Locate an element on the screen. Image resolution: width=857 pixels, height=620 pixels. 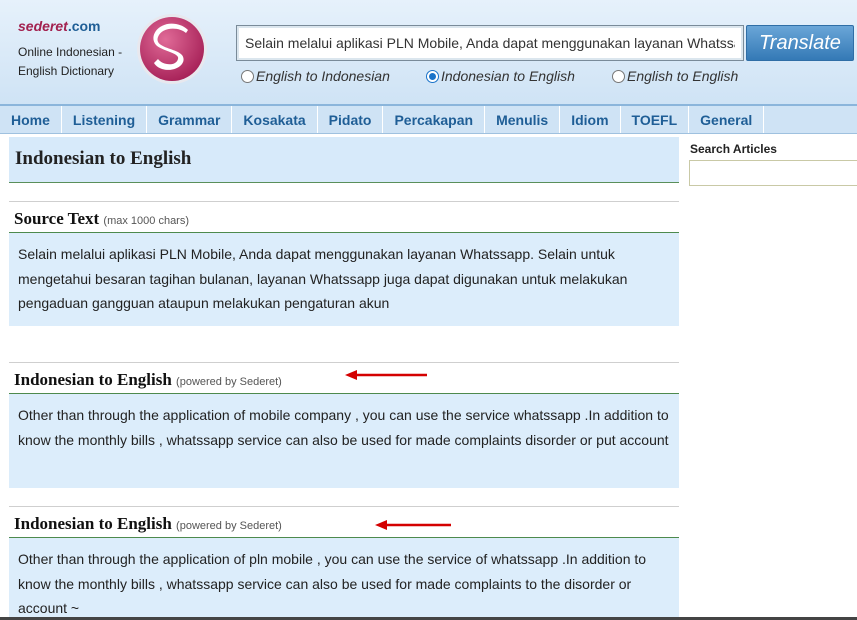
nav-item-pidato: Pidato is located at coordinates (351, 119).